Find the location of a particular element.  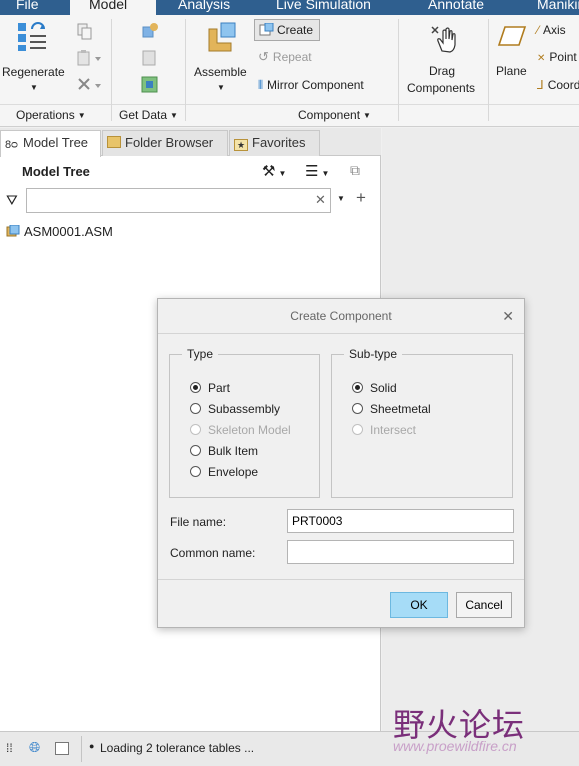

assemble-dropdown-icon: ▼ is located at coordinates (221, 88).